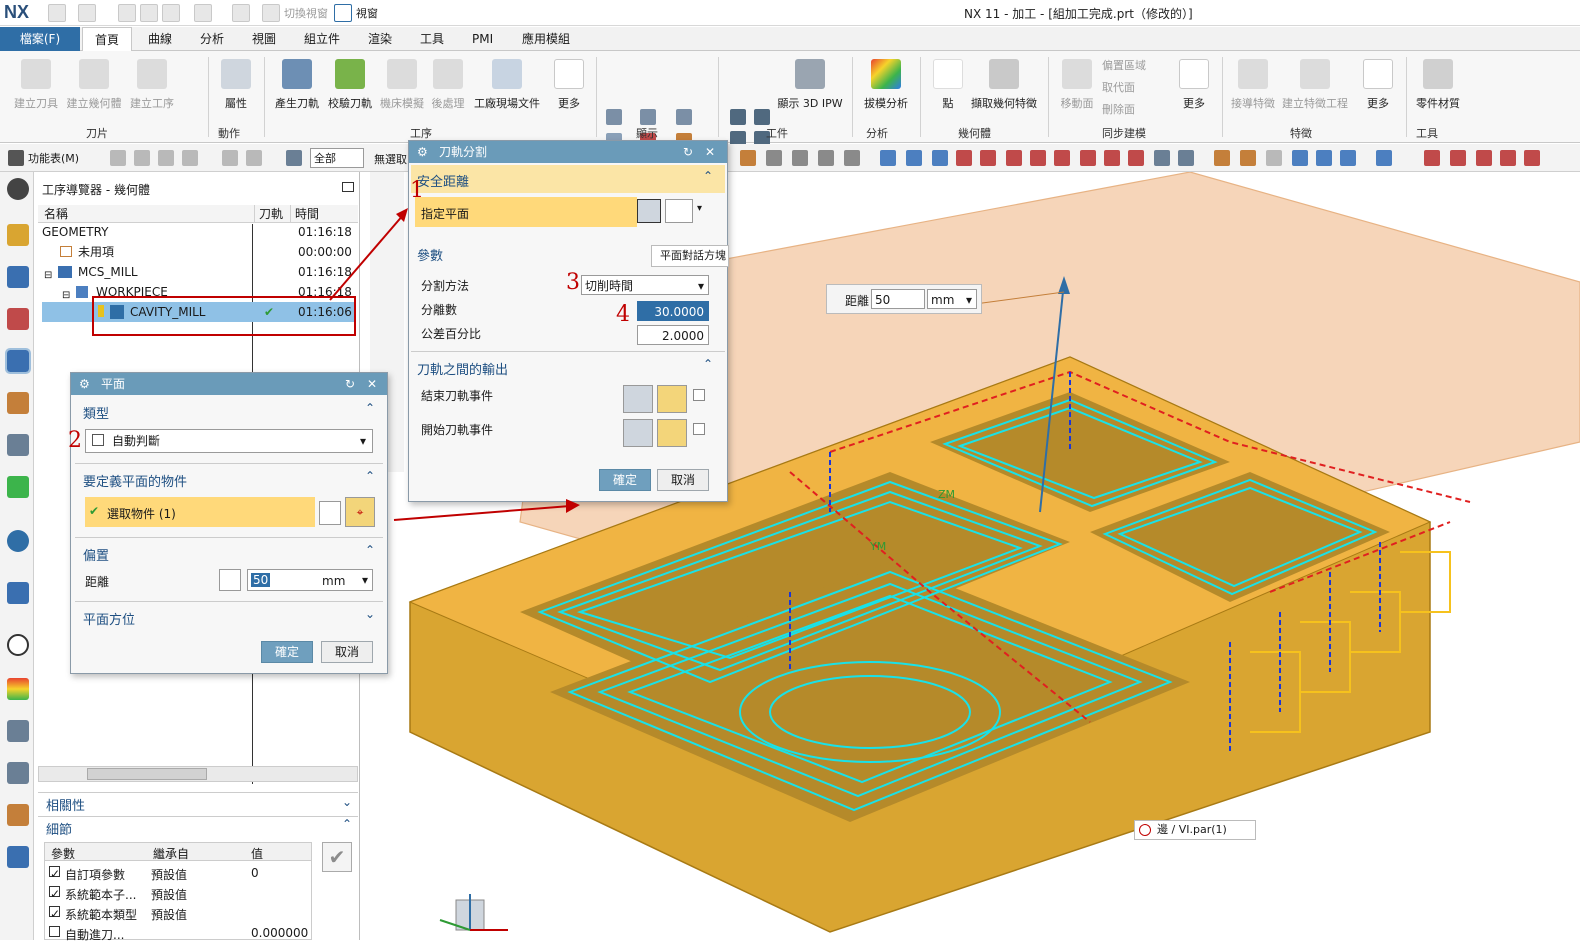 This screenshot has height=943, width=1580. What do you see at coordinates (54, 931) in the screenshot?
I see `checkbox` at bounding box center [54, 931].